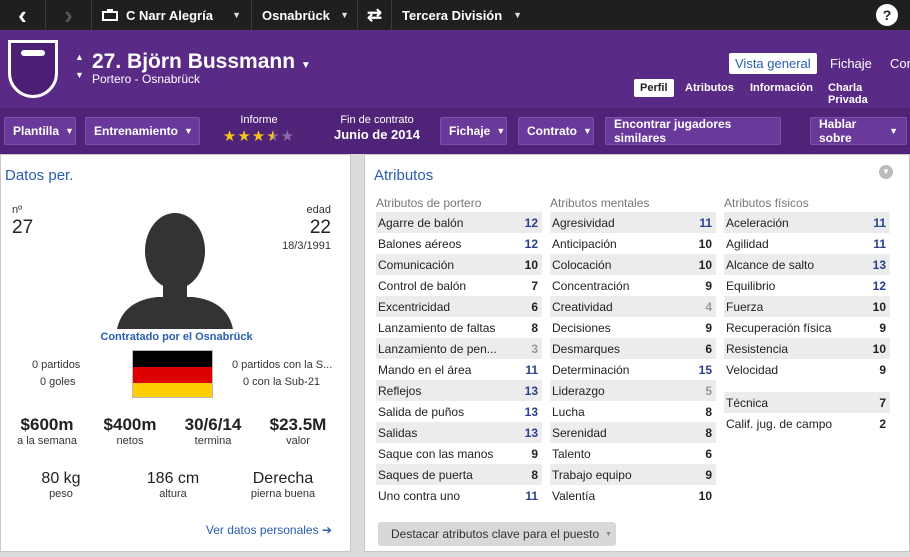  What do you see at coordinates (807, 348) in the screenshot?
I see `attribute-row: Resistencia 10` at bounding box center [807, 348].